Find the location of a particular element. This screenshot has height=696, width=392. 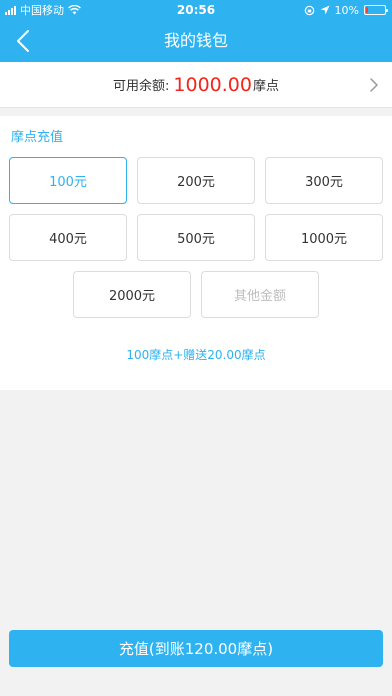

battery-percent: 10% is located at coordinates (346, 10).